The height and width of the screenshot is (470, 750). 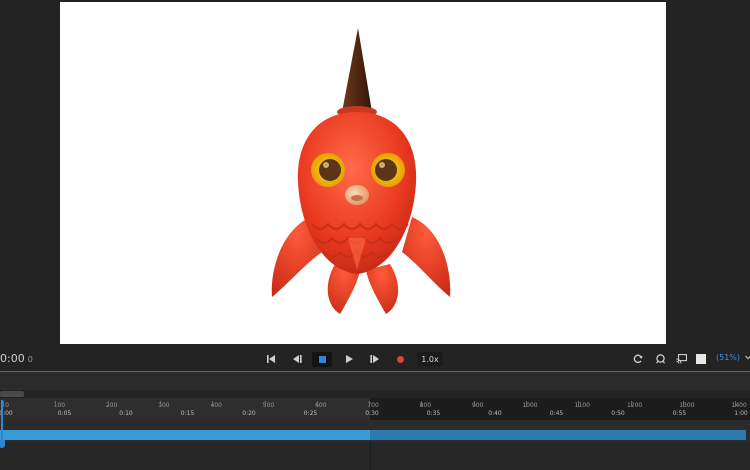 I want to click on zoom-level: (51%), so click(x=733, y=357).